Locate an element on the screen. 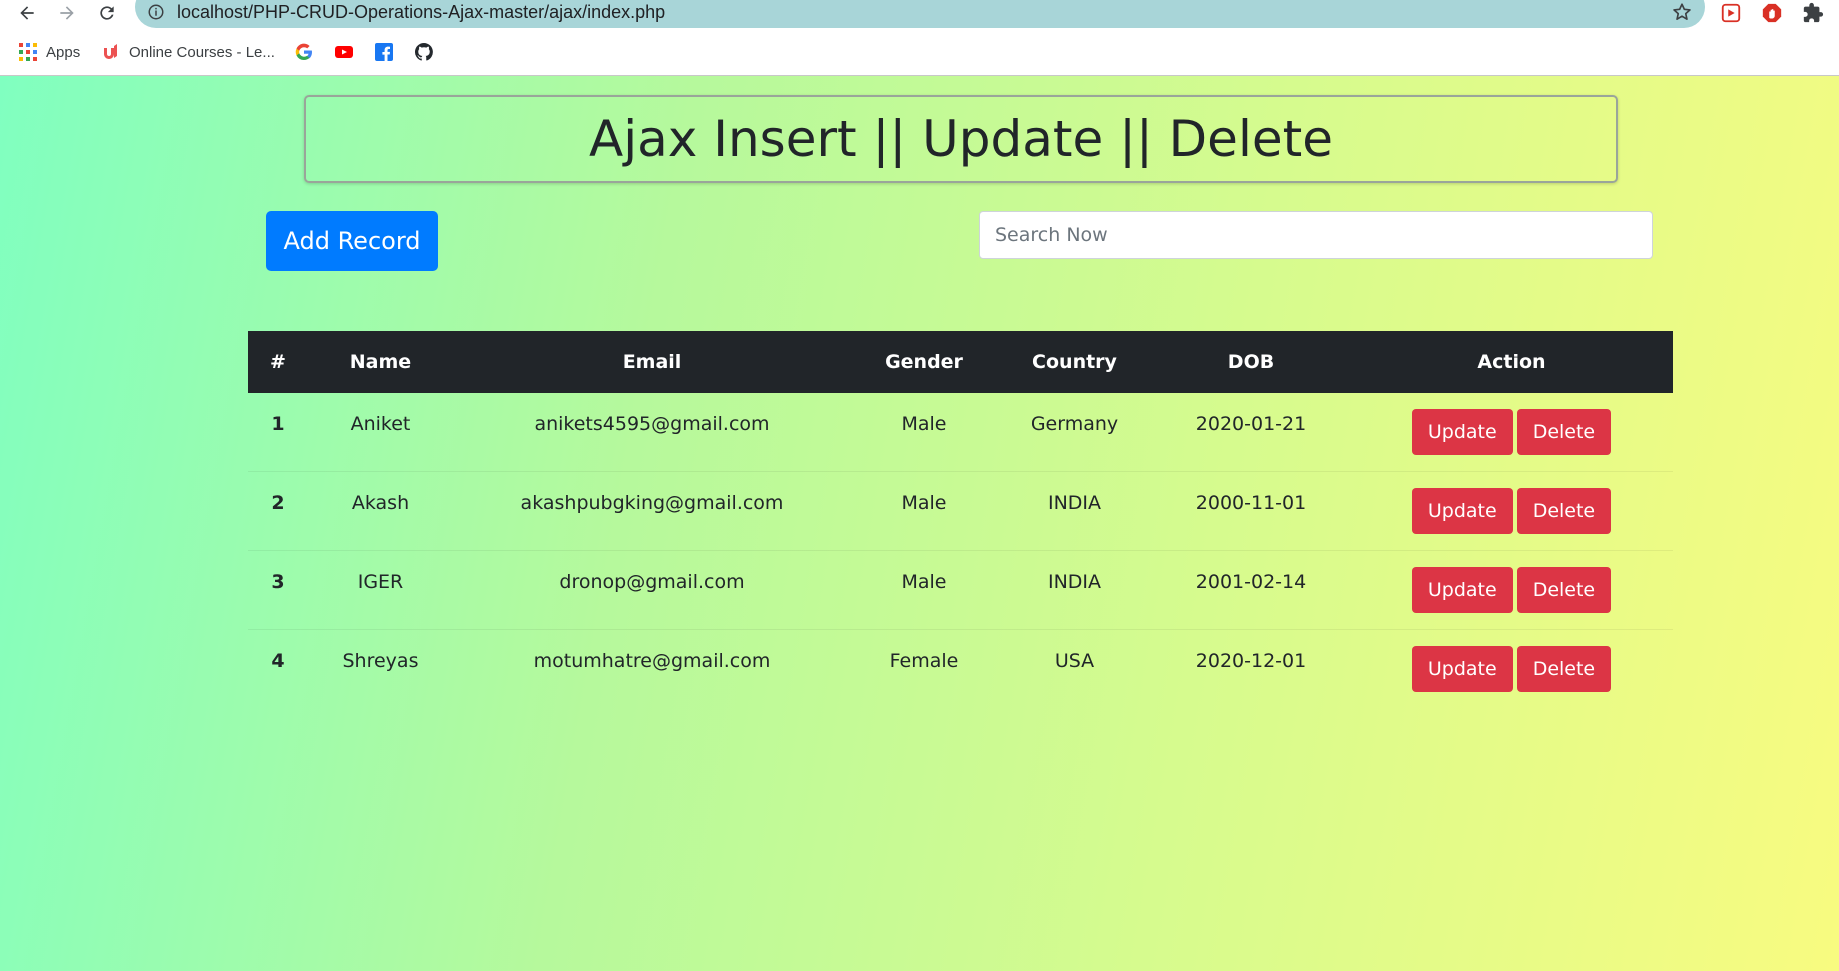 Image resolution: width=1839 pixels, height=971 pixels. cell-id: 1 is located at coordinates (278, 432).